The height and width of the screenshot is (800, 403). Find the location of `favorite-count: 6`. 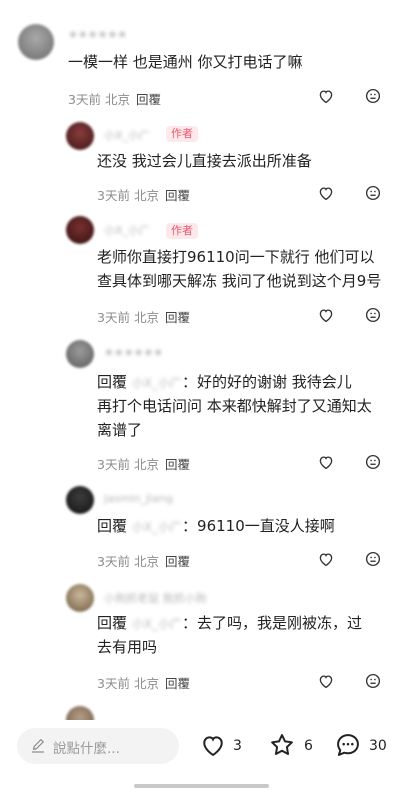

favorite-count: 6 is located at coordinates (308, 746).